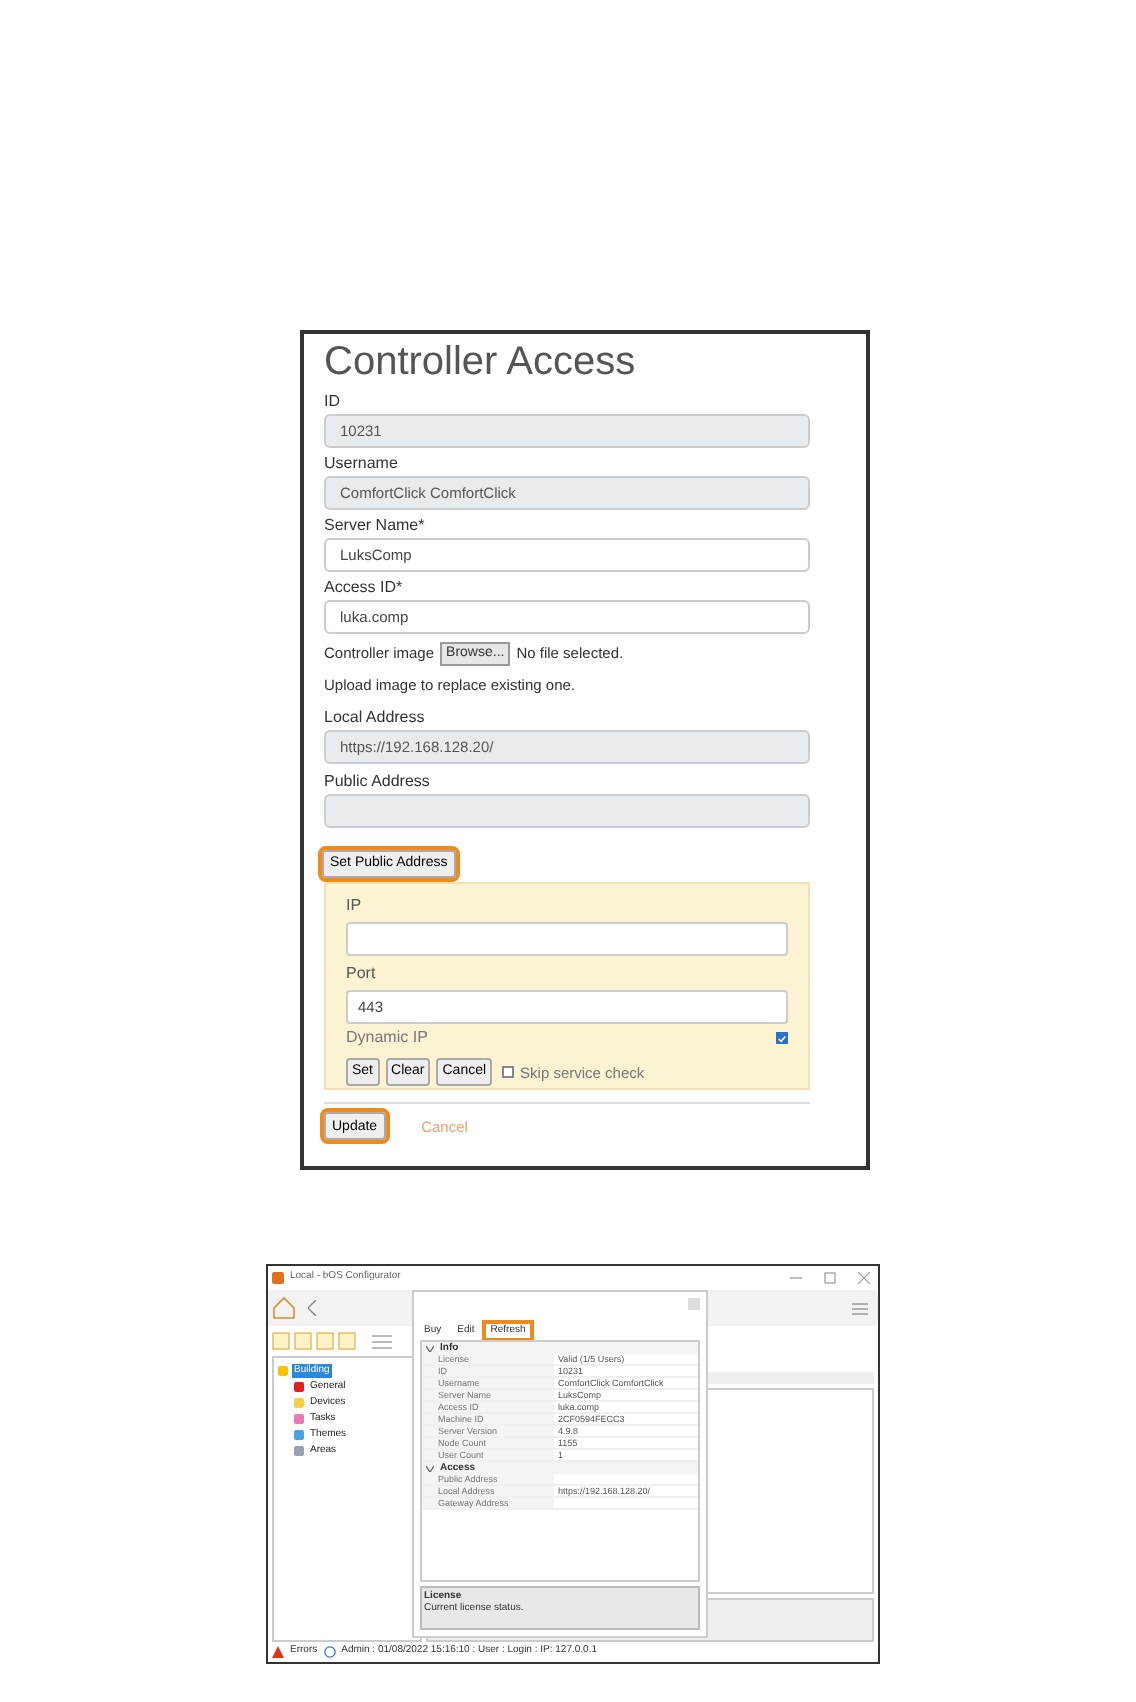  What do you see at coordinates (362, 464) in the screenshot?
I see `field-label: Username` at bounding box center [362, 464].